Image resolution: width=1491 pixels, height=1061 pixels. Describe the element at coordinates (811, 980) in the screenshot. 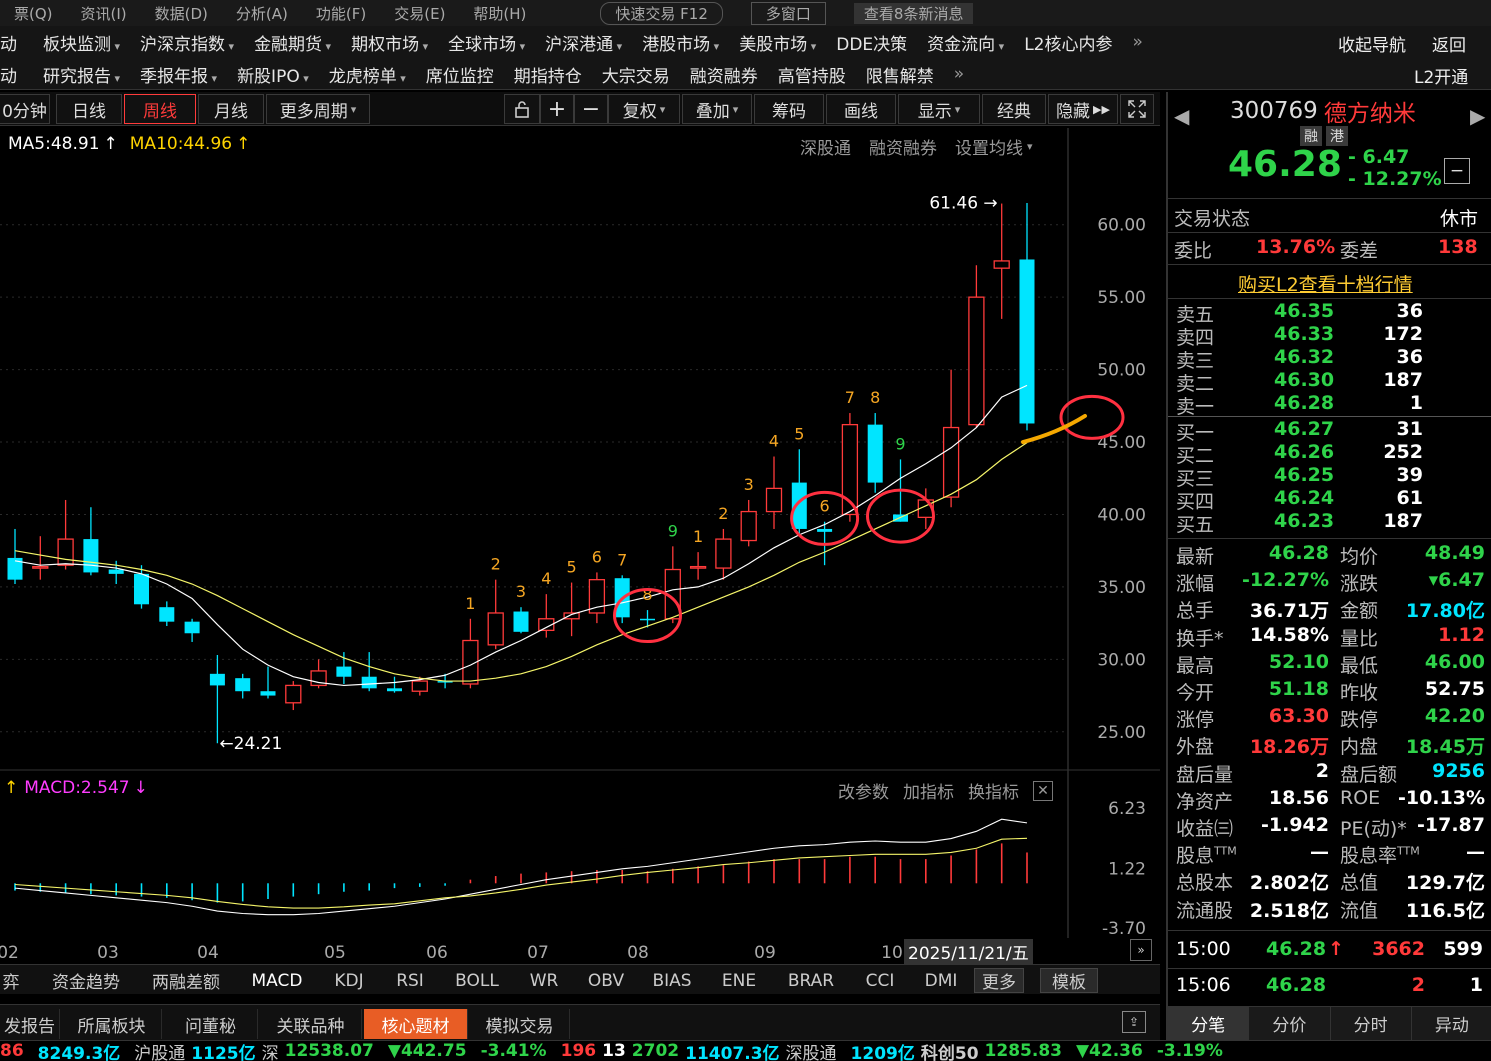

I see `indicator-tab: BRAR` at that location.